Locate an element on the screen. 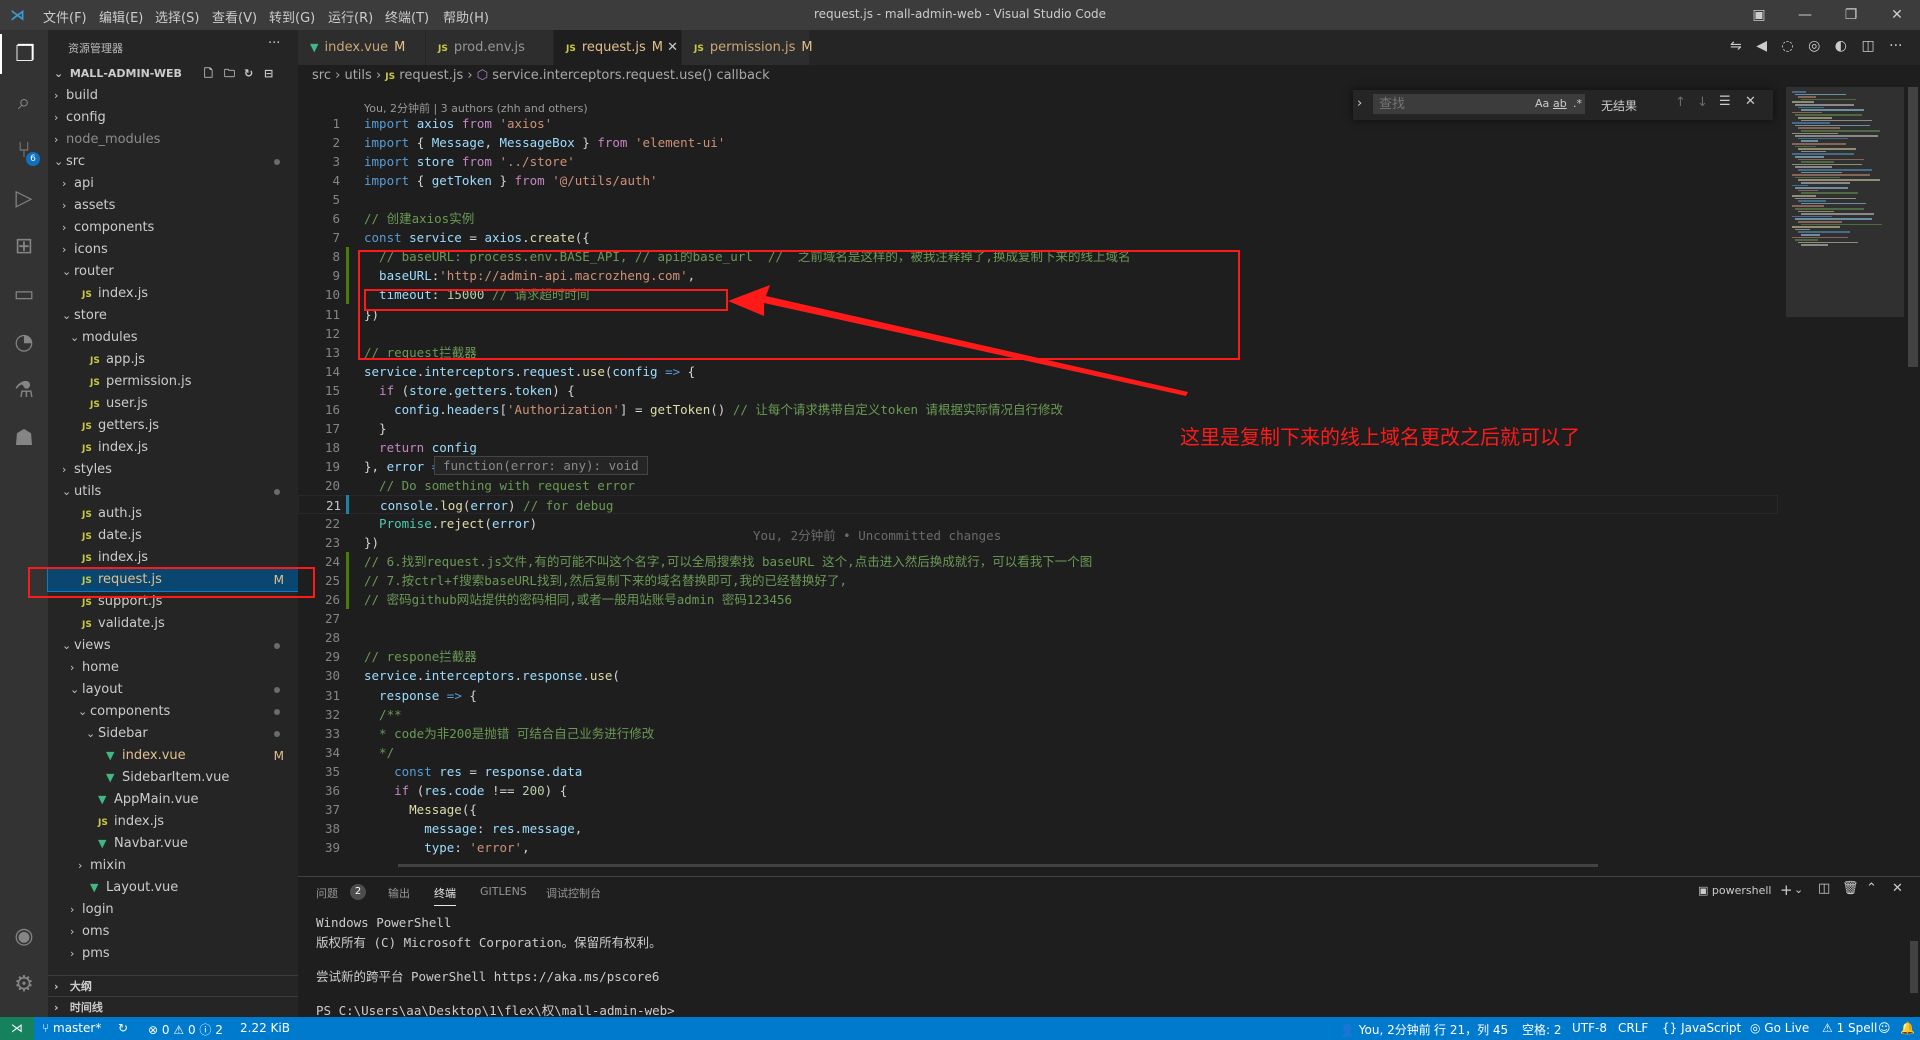 The image size is (1920, 1040). annotation-note: 这里是复制下来的线上域名更改之后就可以了 is located at coordinates (1380, 437).